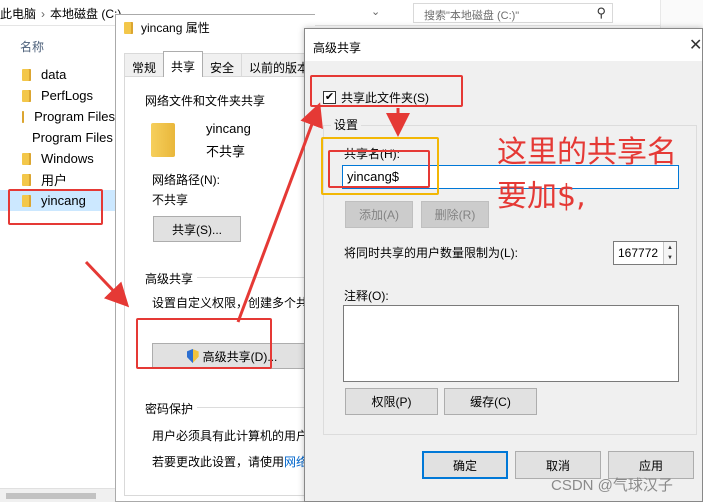 The image size is (703, 502). What do you see at coordinates (32, 46) in the screenshot?
I see `column-header-name: 名称` at bounding box center [32, 46].